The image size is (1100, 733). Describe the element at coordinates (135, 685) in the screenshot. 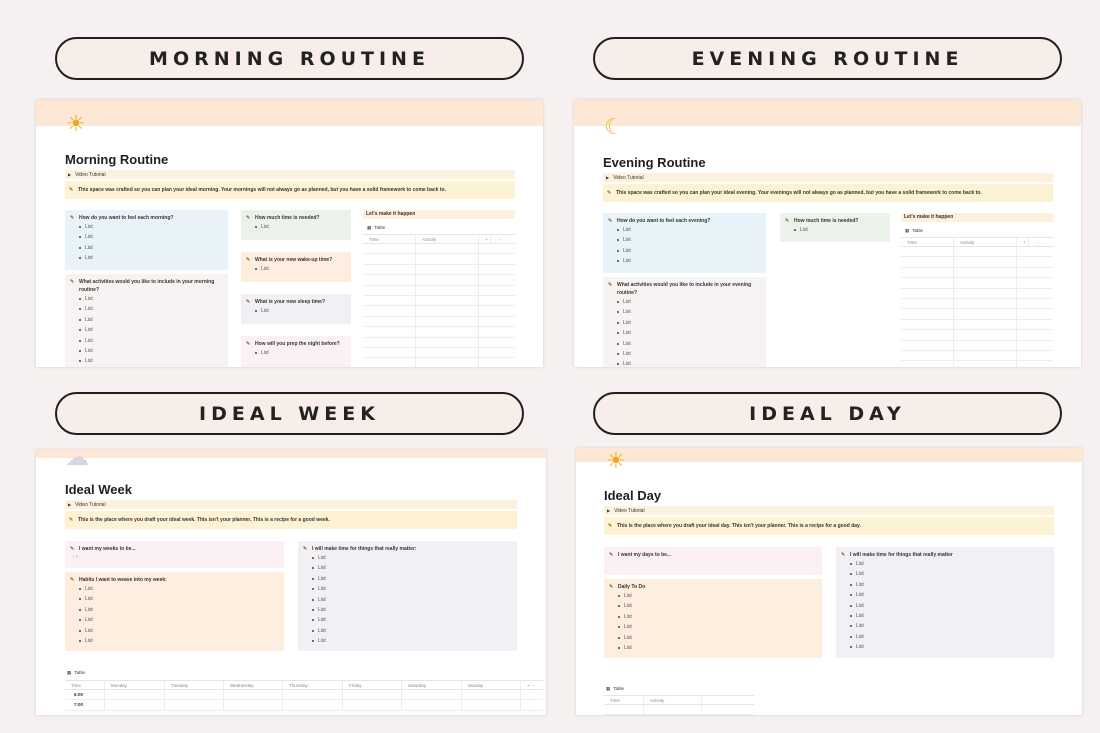

I see `col-monday: Monday` at that location.